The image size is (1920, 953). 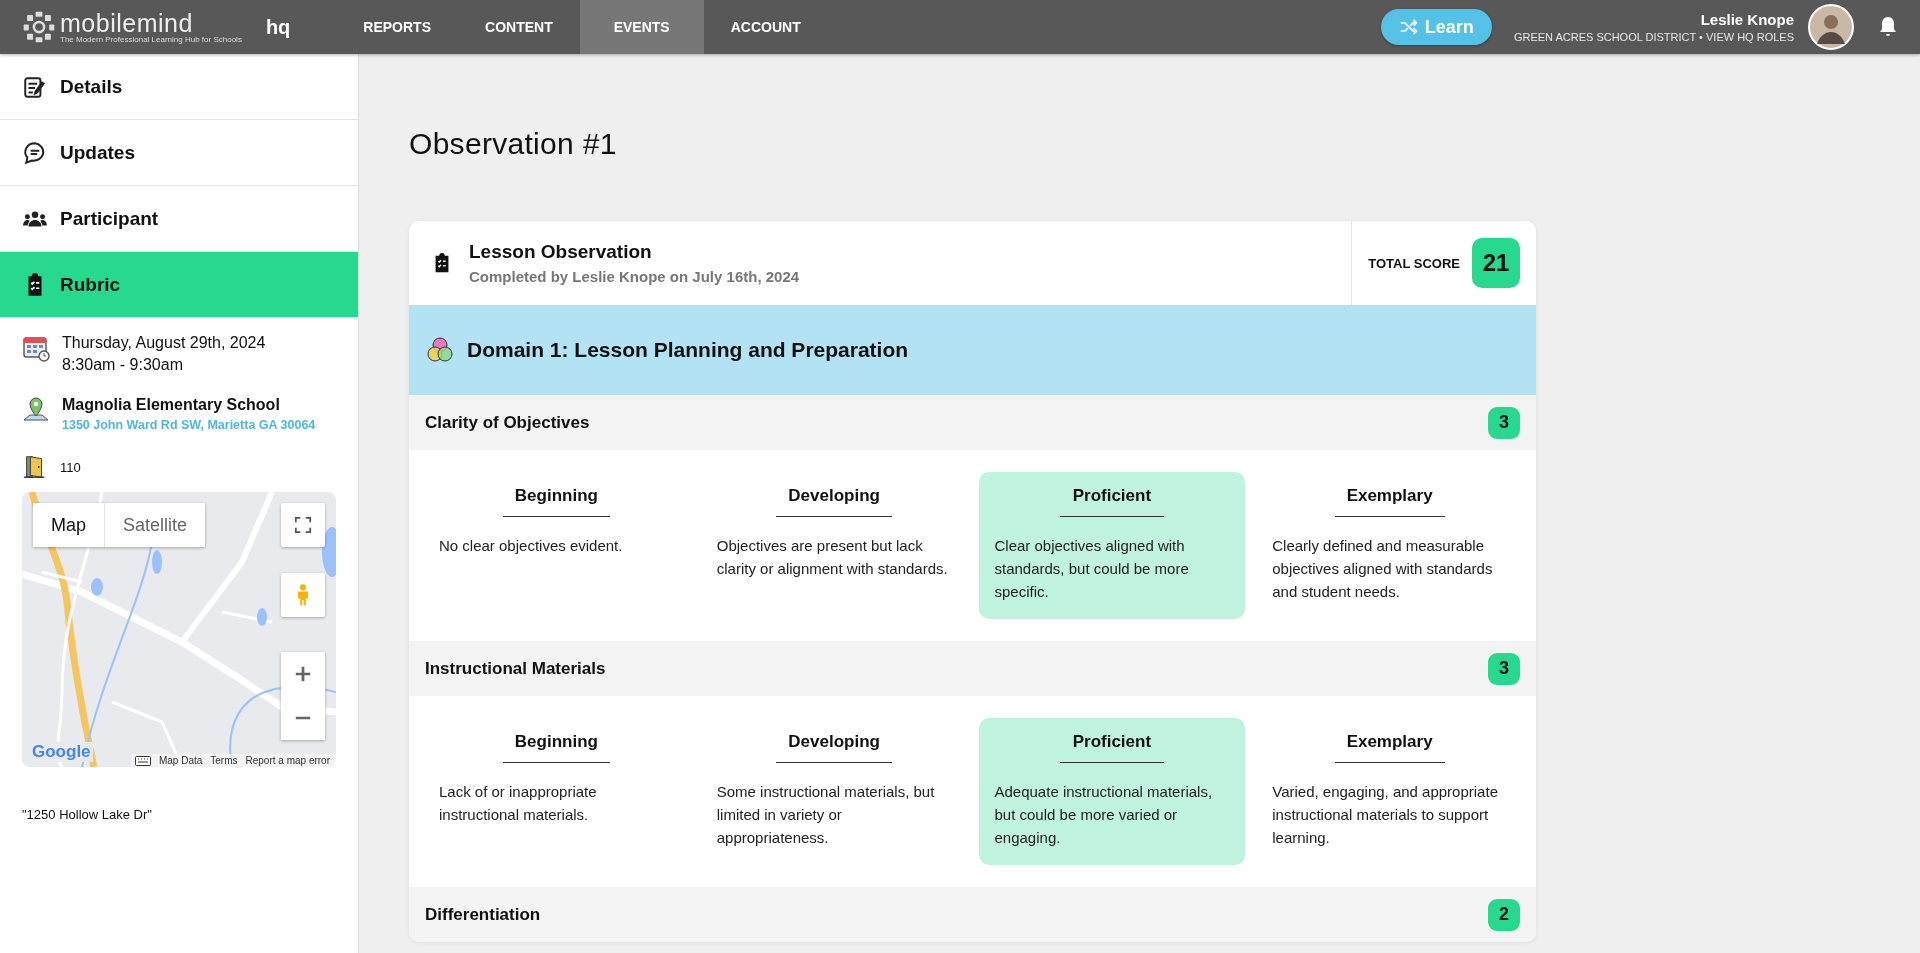 What do you see at coordinates (155, 525) in the screenshot?
I see `map-type-button: Satellite` at bounding box center [155, 525].